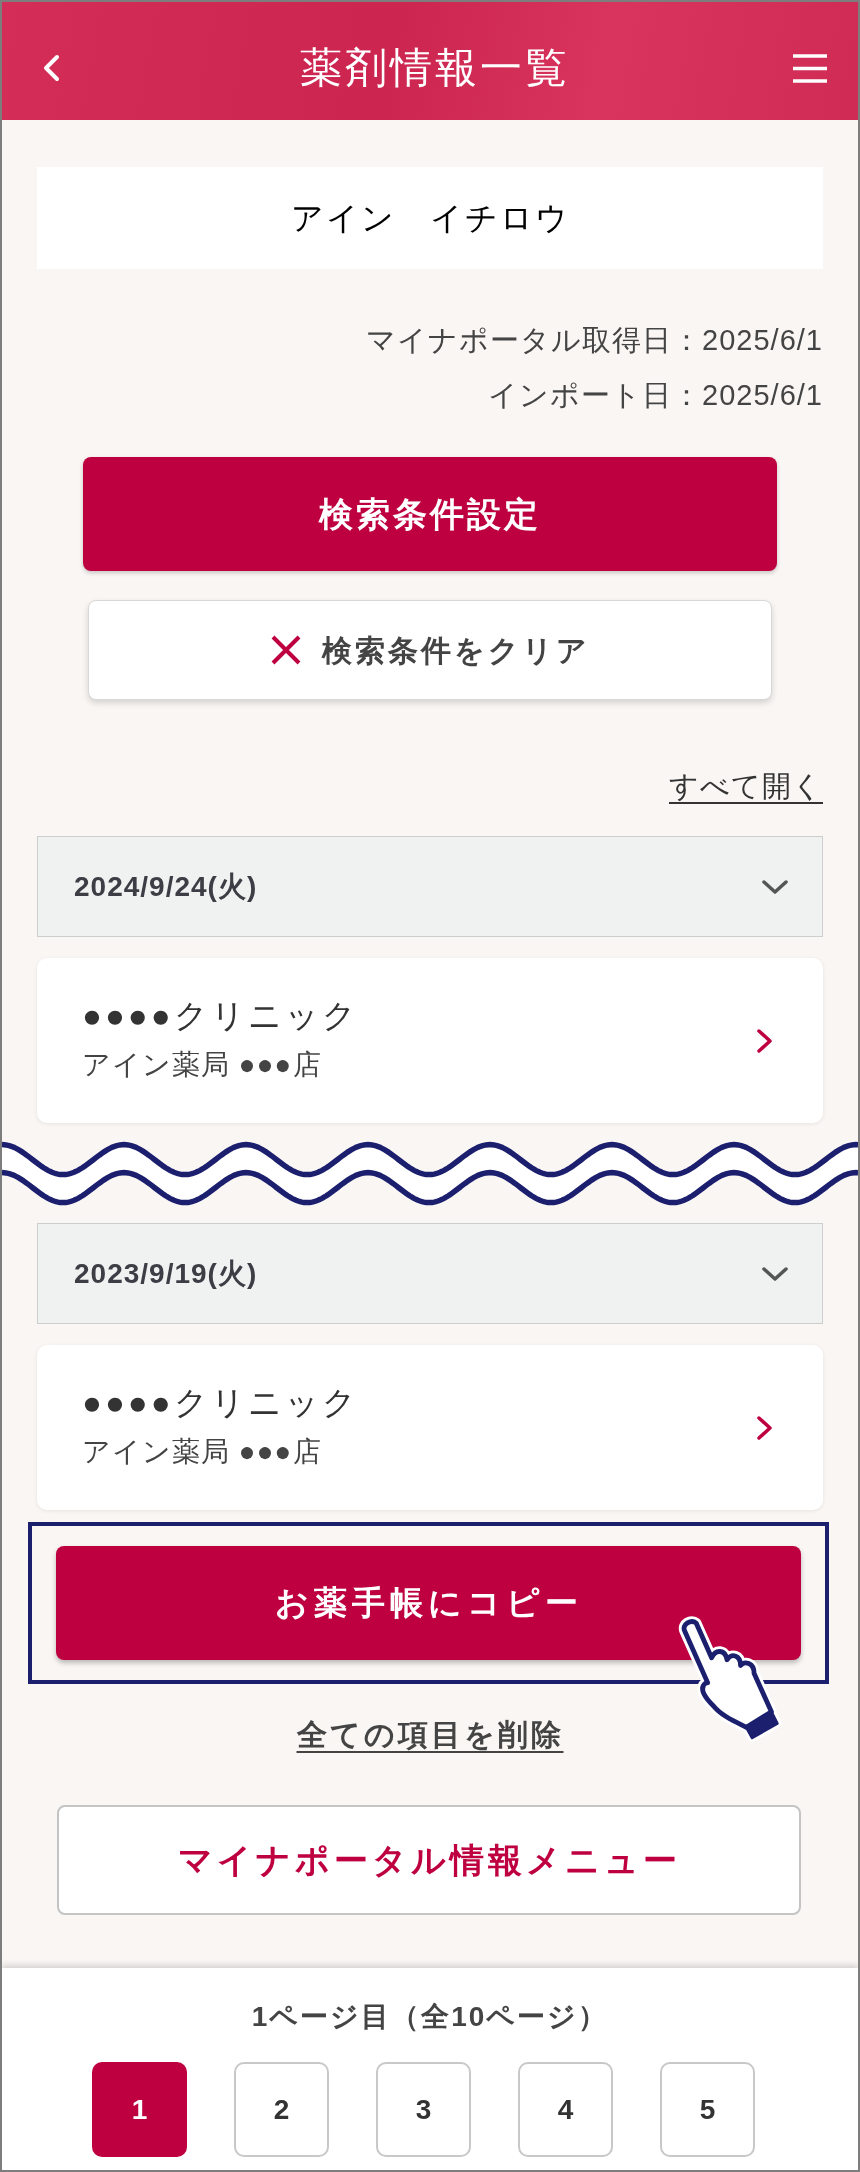 The image size is (860, 2172). What do you see at coordinates (430, 2017) in the screenshot?
I see `page-summary: 1ページ目（全10ページ）` at bounding box center [430, 2017].